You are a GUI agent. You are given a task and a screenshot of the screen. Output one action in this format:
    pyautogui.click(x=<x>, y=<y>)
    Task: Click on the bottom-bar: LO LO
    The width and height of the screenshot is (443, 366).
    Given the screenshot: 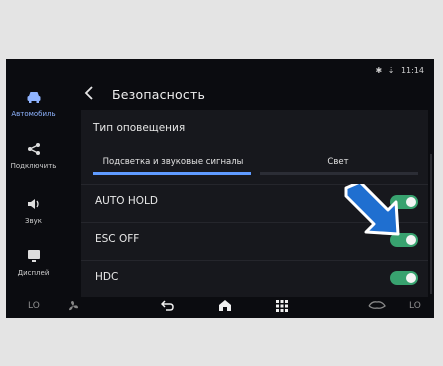 What is the action you would take?
    pyautogui.click(x=220, y=307)
    